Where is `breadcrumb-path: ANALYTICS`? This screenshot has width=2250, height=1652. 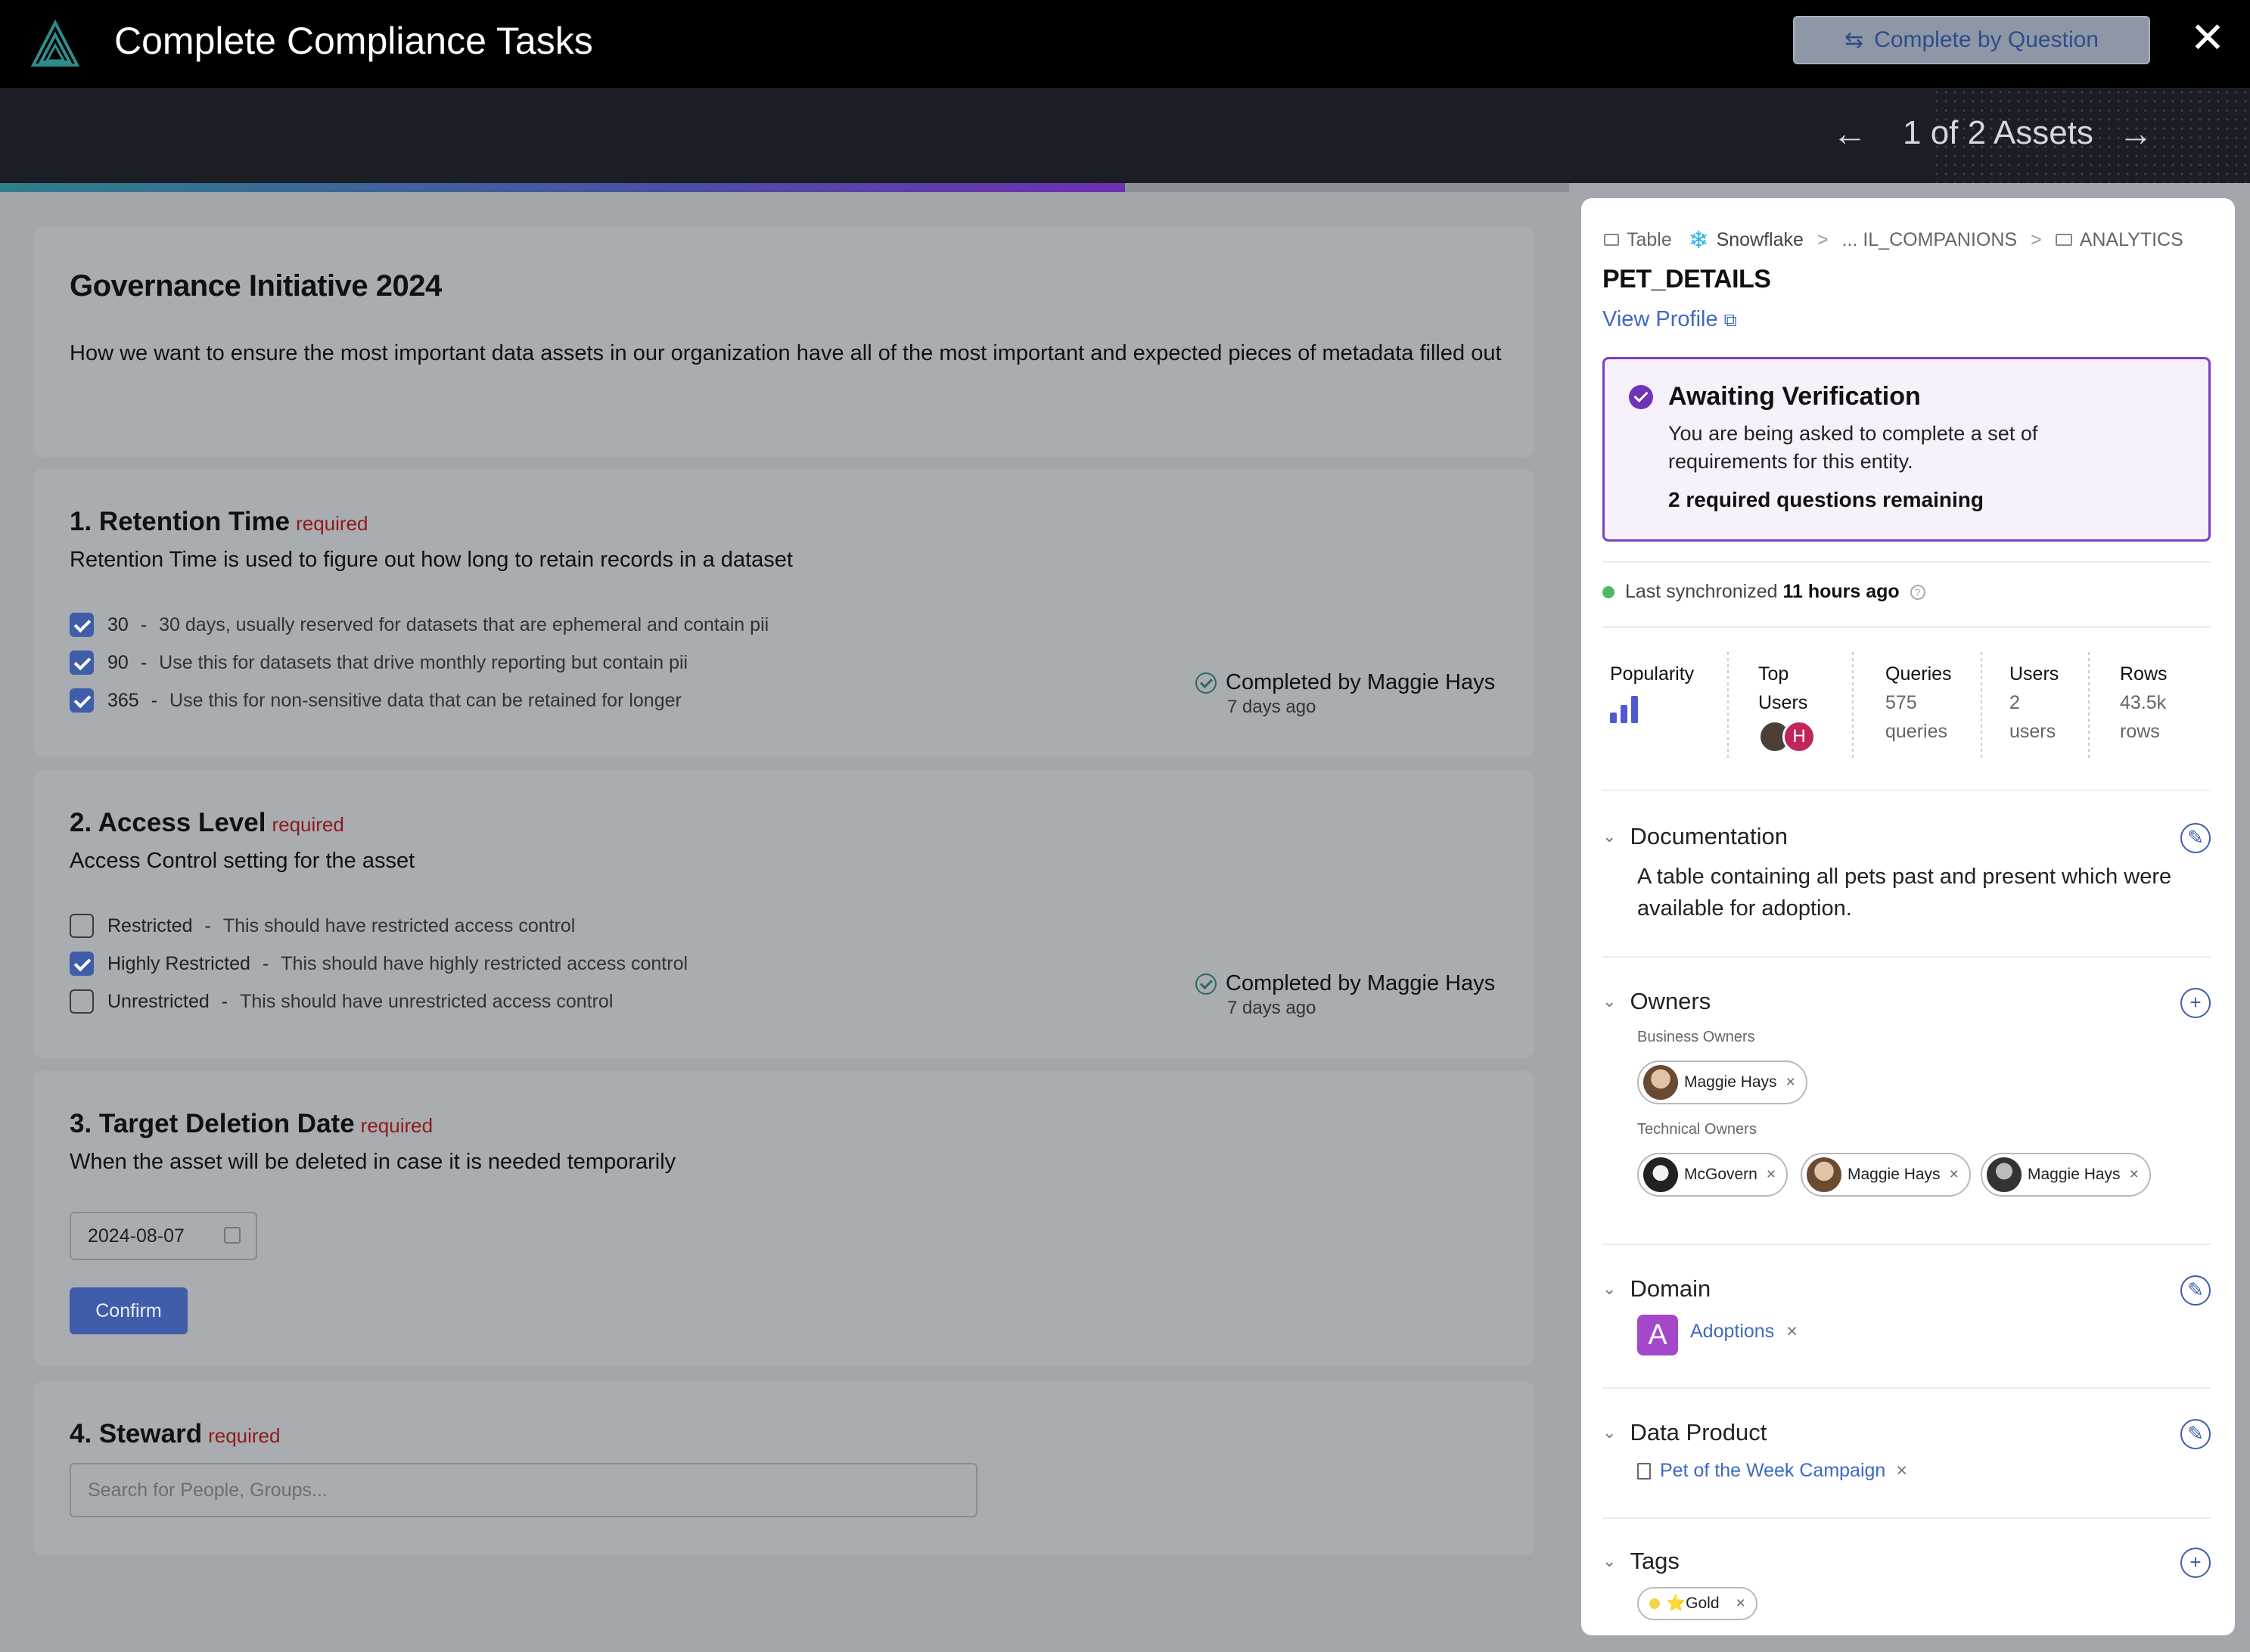 breadcrumb-path: ANALYTICS is located at coordinates (2131, 240).